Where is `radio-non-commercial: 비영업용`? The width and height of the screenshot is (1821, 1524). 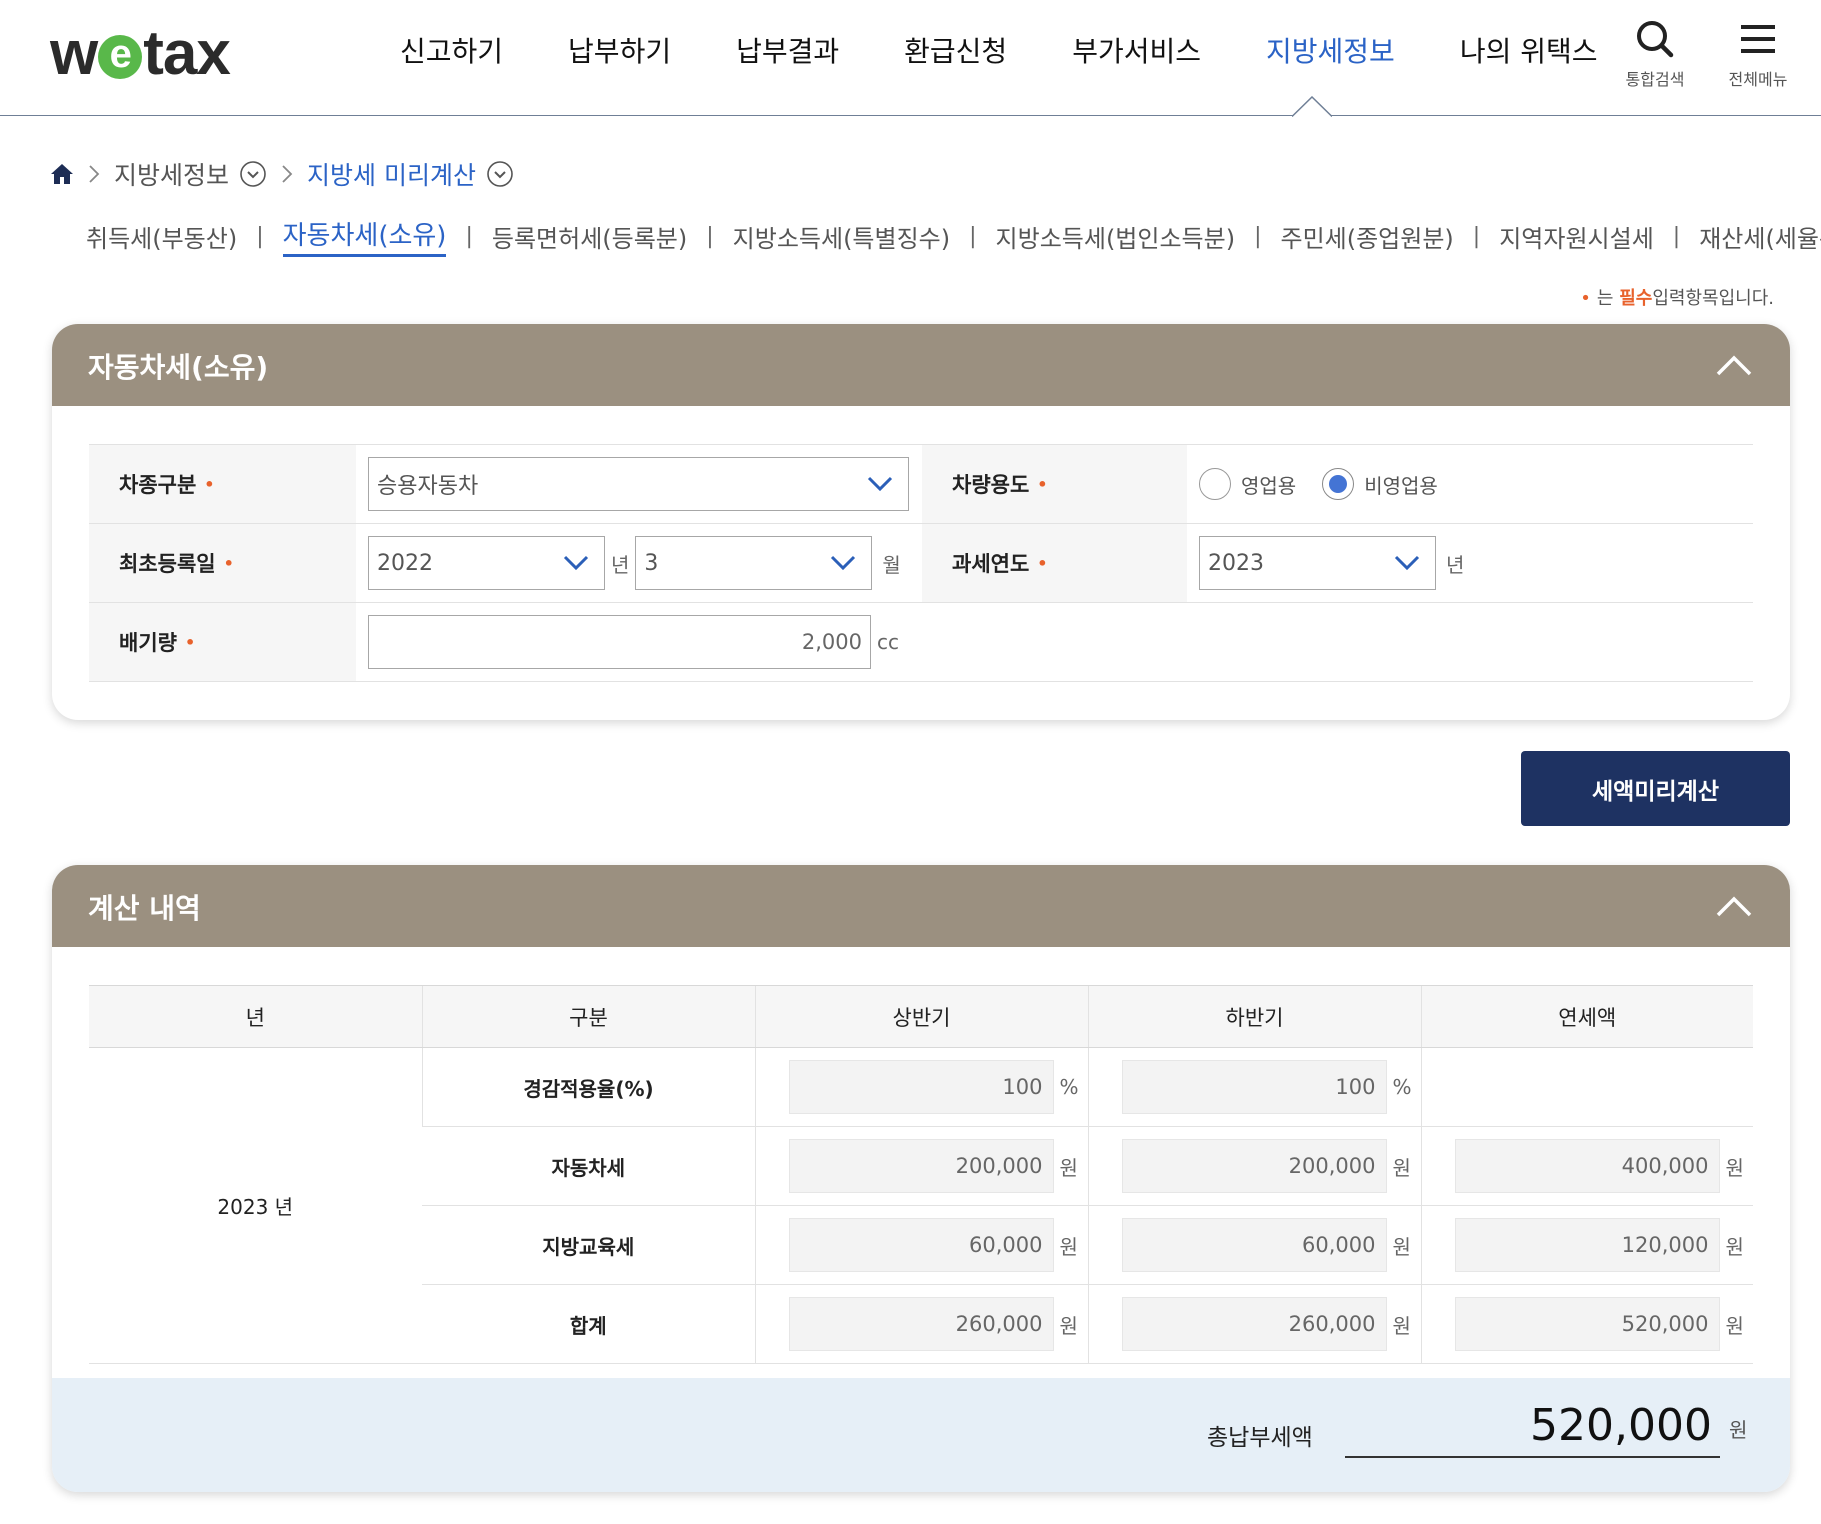
radio-non-commercial: 비영업용 is located at coordinates (1380, 484).